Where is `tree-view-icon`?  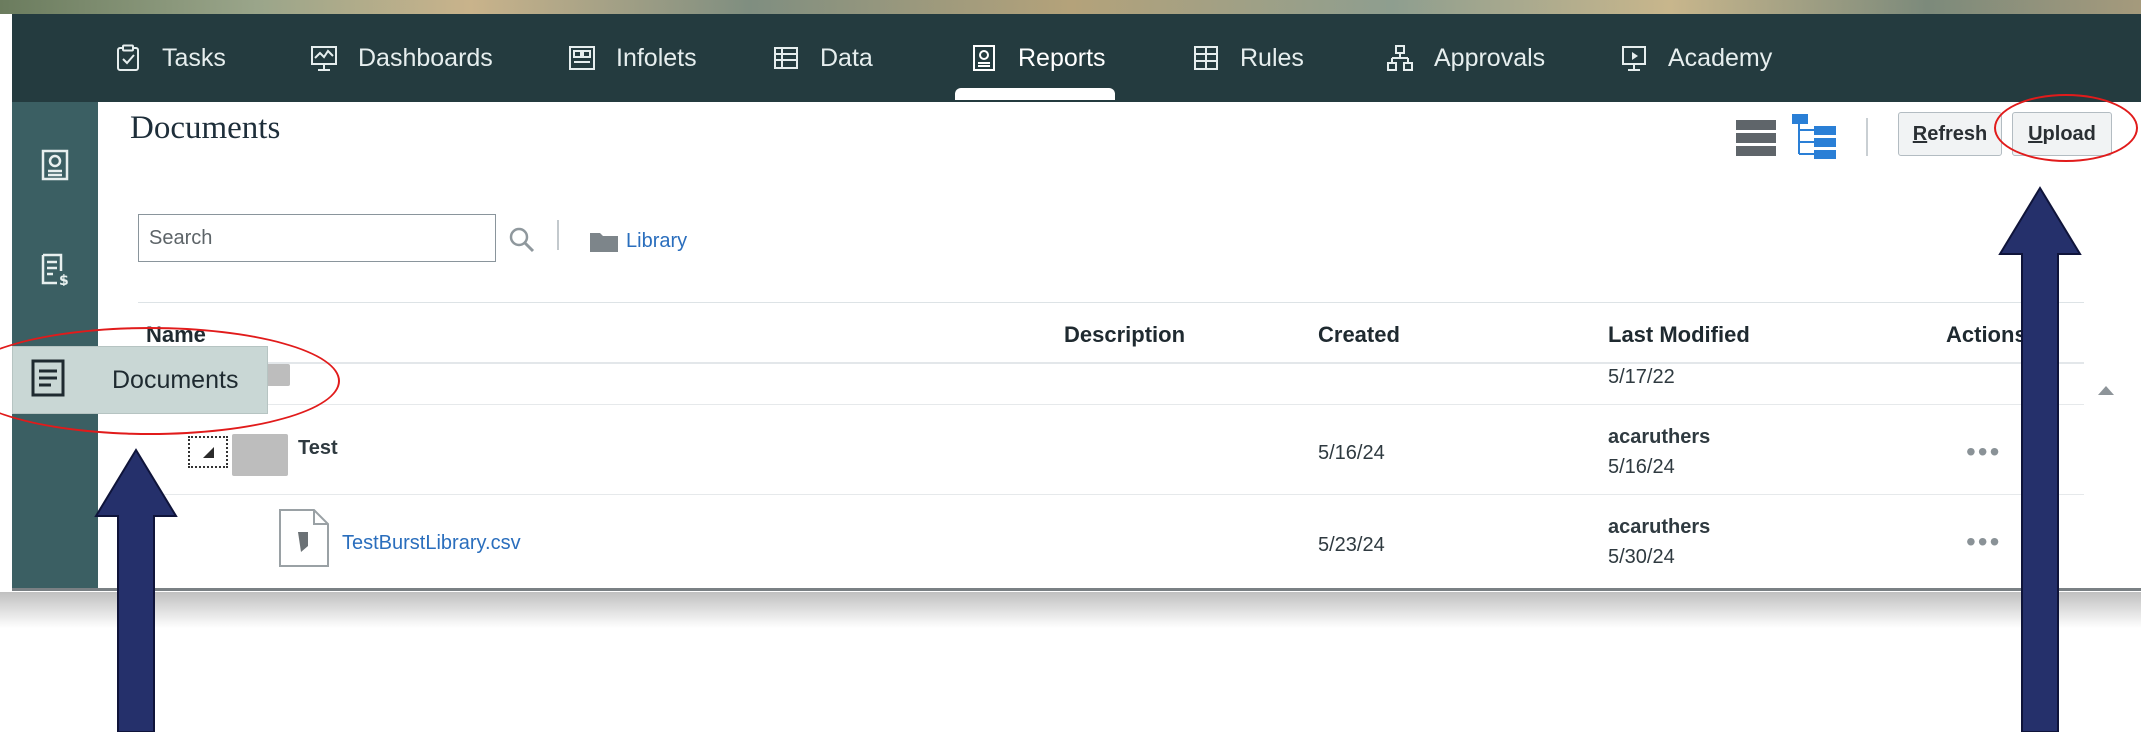 tree-view-icon is located at coordinates (1814, 137).